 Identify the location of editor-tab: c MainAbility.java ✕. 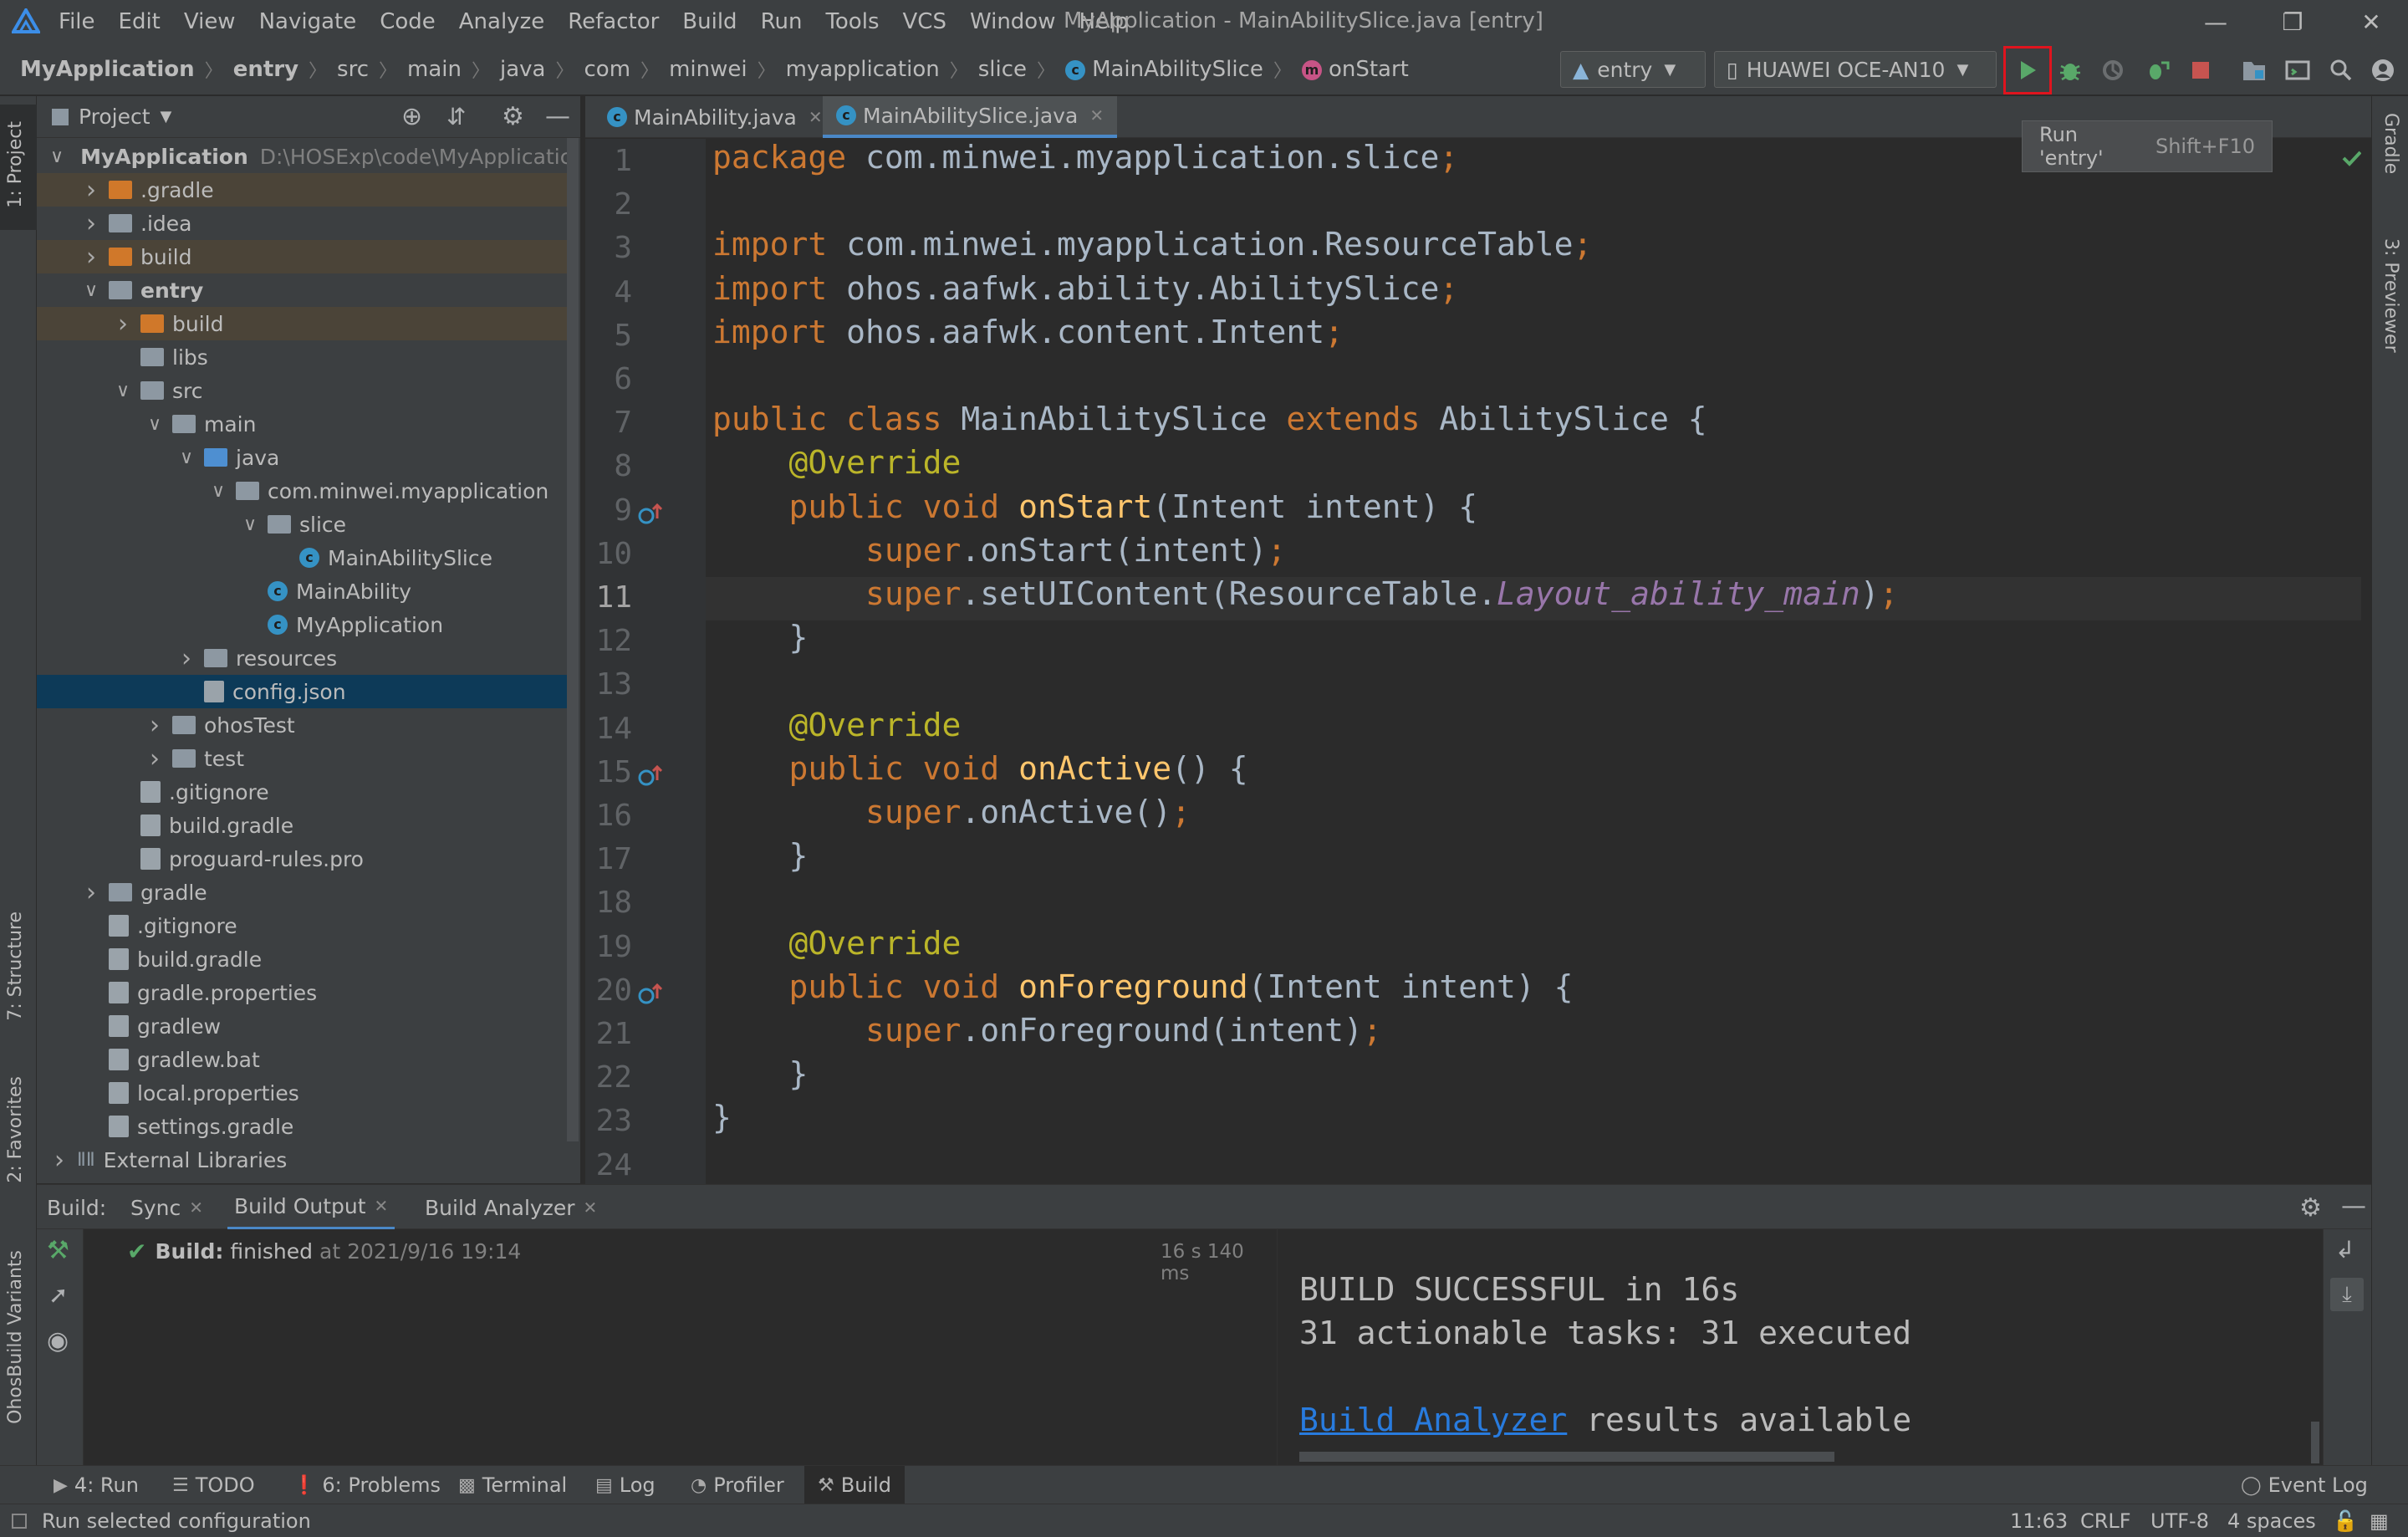
(715, 117).